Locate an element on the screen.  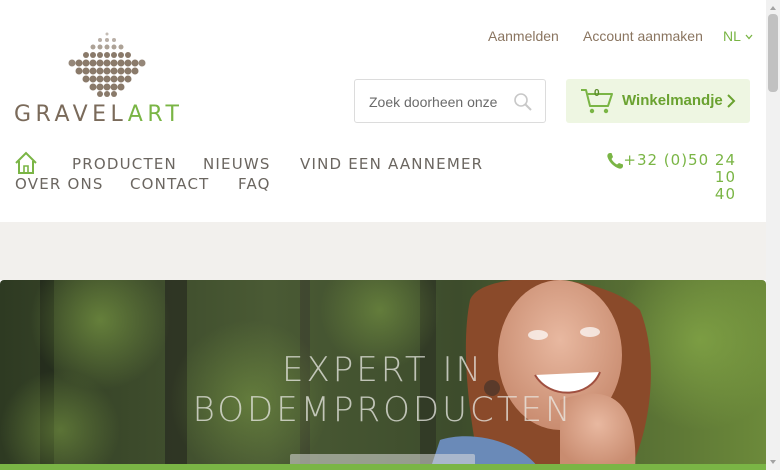
nav-item-over-ons: OVER ONS is located at coordinates (59, 184).